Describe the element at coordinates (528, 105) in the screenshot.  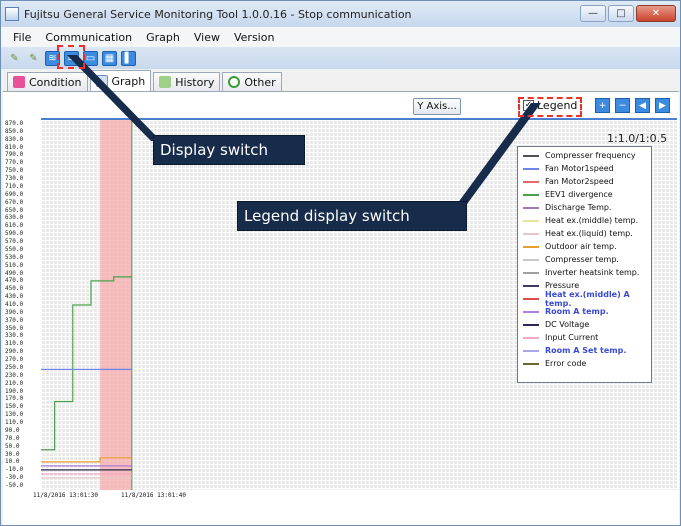
I see `legend-checkbox: ✓` at that location.